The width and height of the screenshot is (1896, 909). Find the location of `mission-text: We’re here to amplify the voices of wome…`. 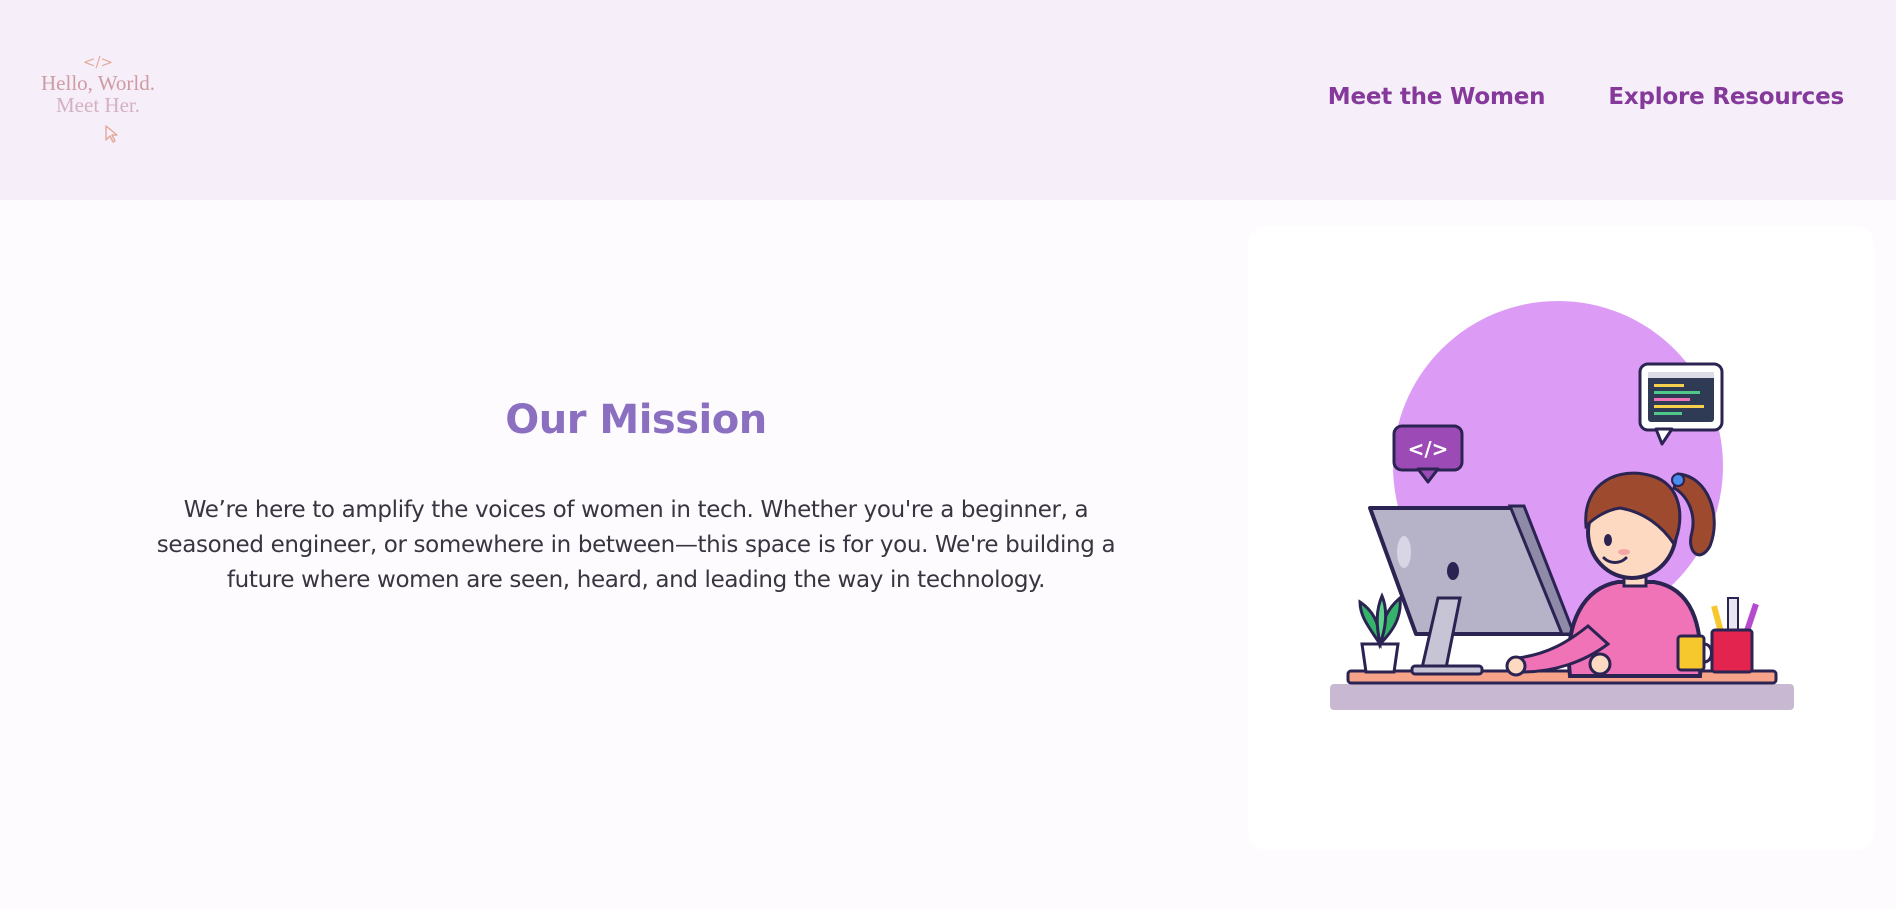

mission-text: We’re here to amplify the voices of wome… is located at coordinates (636, 545).